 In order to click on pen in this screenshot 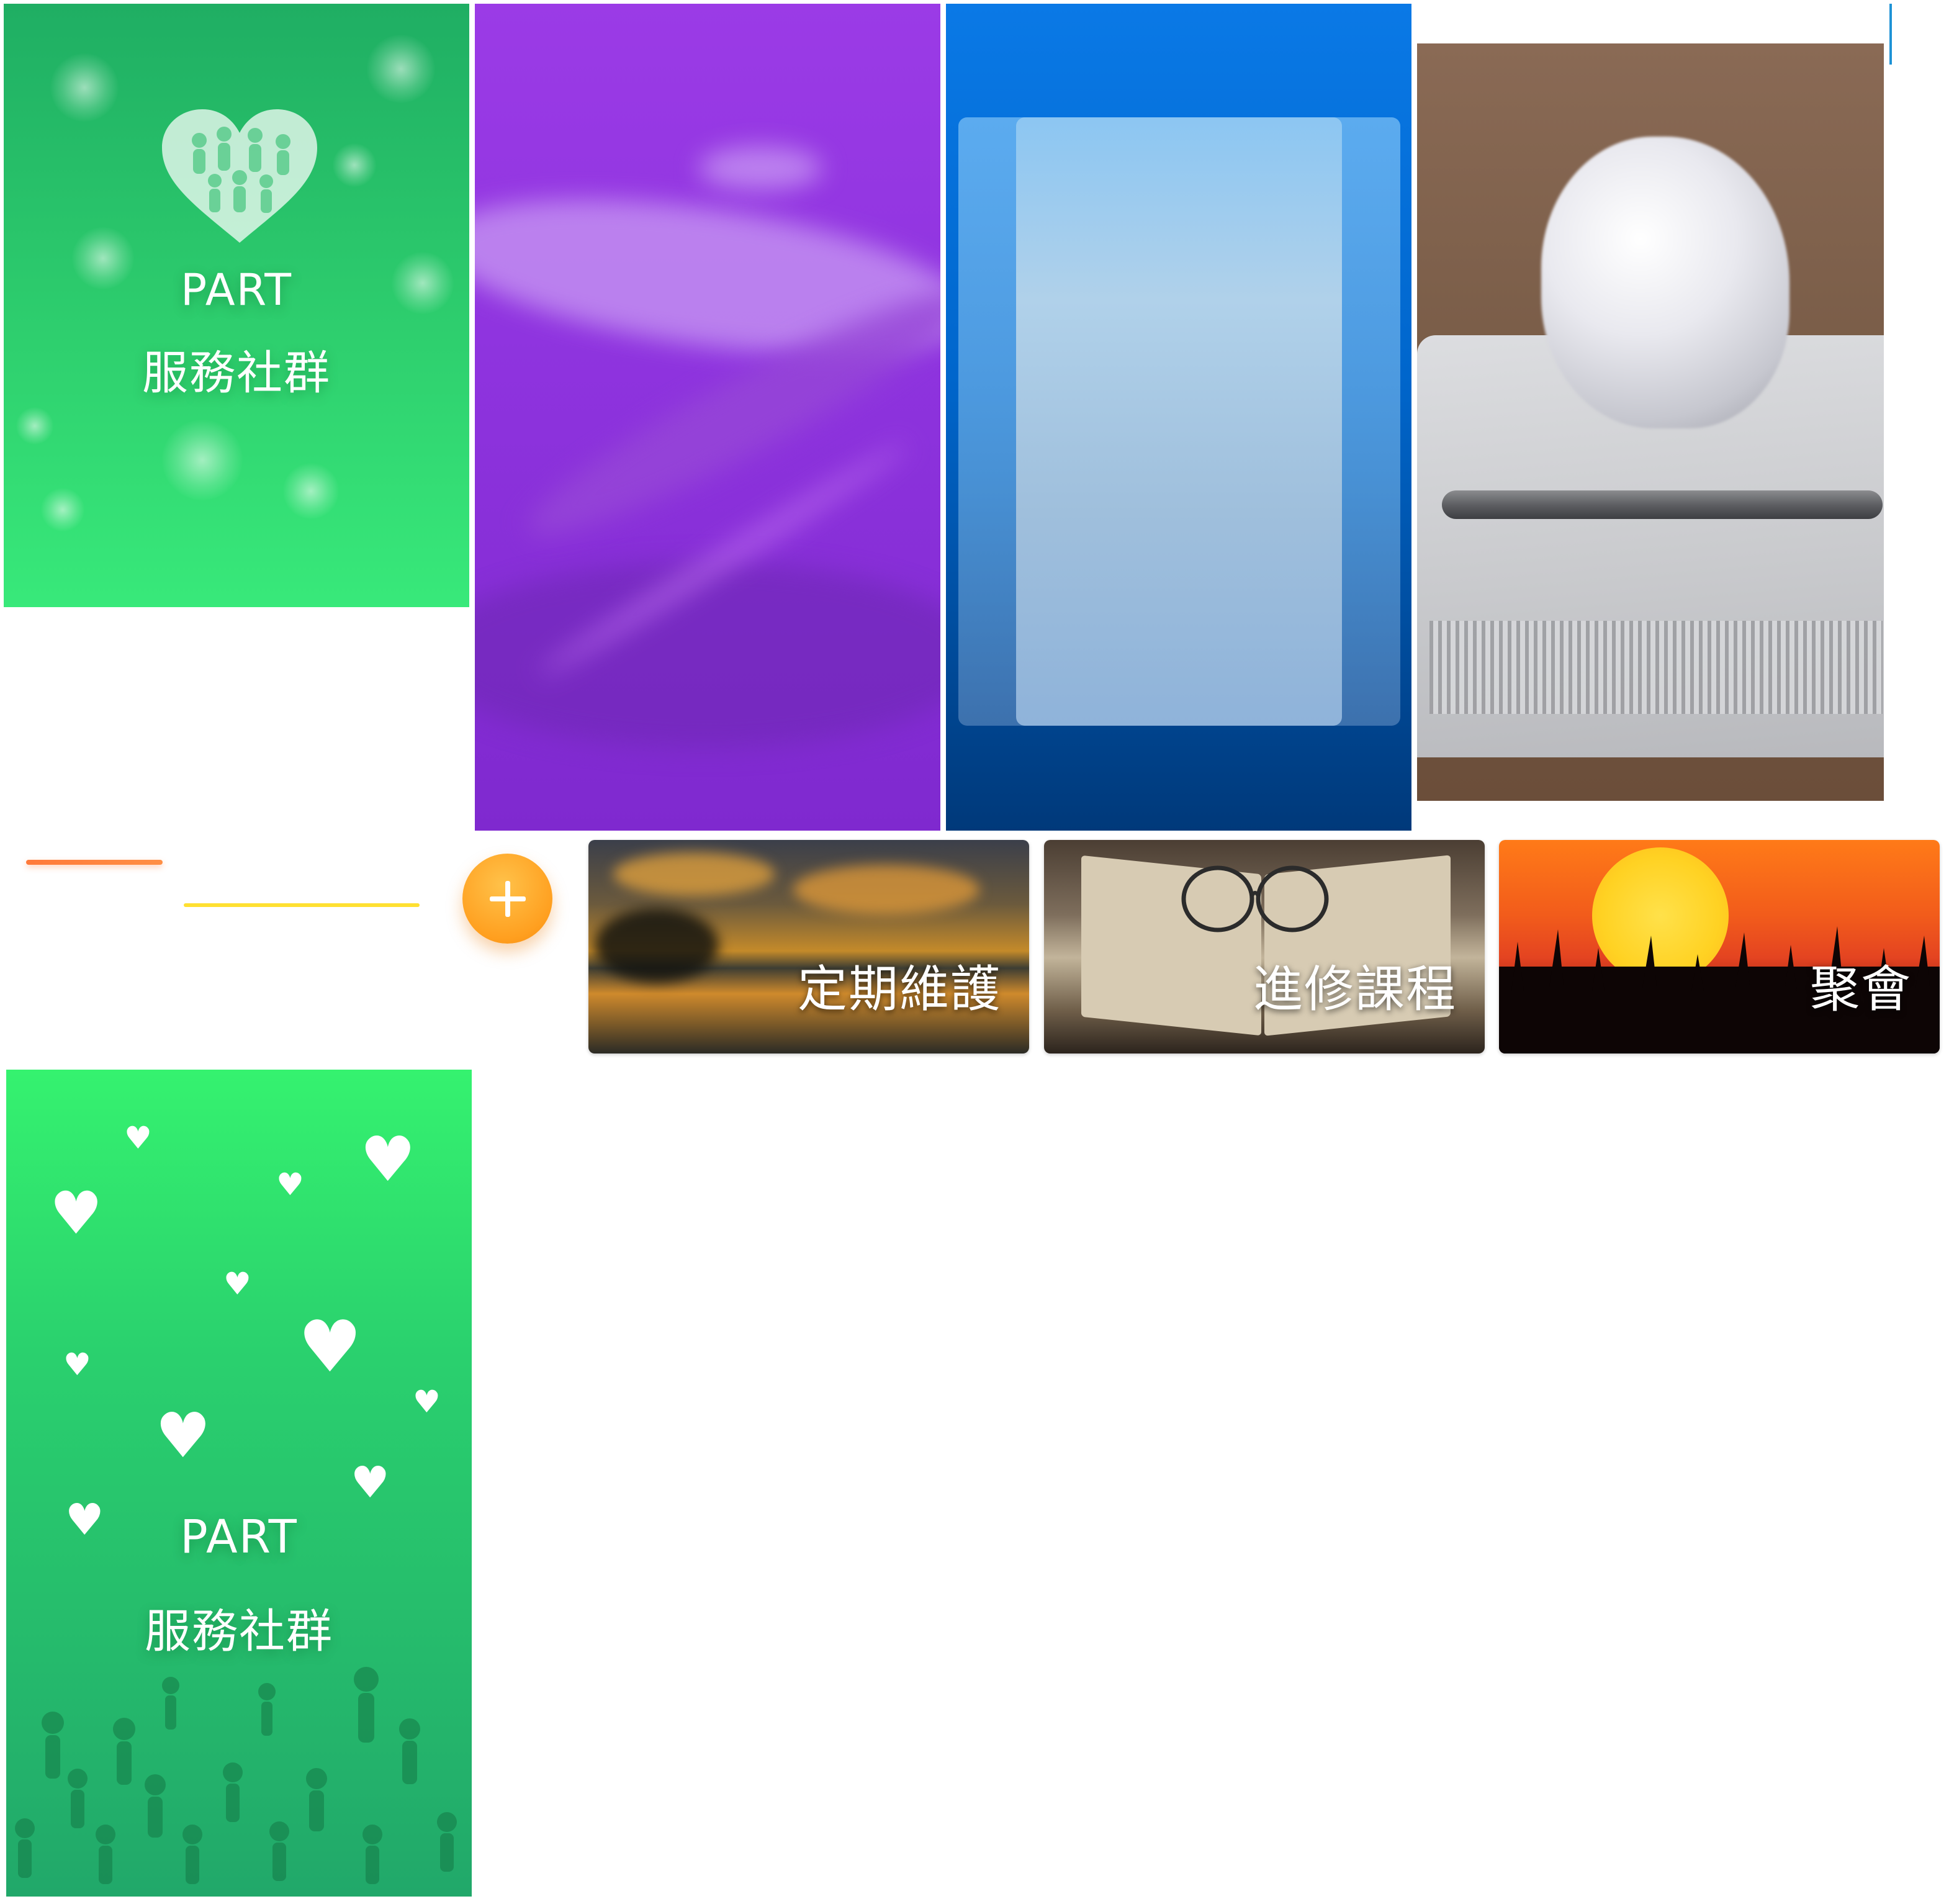, I will do `click(1663, 504)`.